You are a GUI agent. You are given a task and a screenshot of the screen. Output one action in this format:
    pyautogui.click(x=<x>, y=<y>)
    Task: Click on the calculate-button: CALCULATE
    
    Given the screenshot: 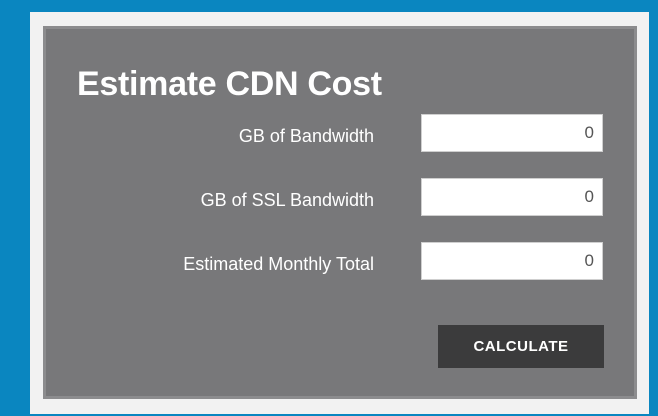 What is the action you would take?
    pyautogui.click(x=521, y=346)
    